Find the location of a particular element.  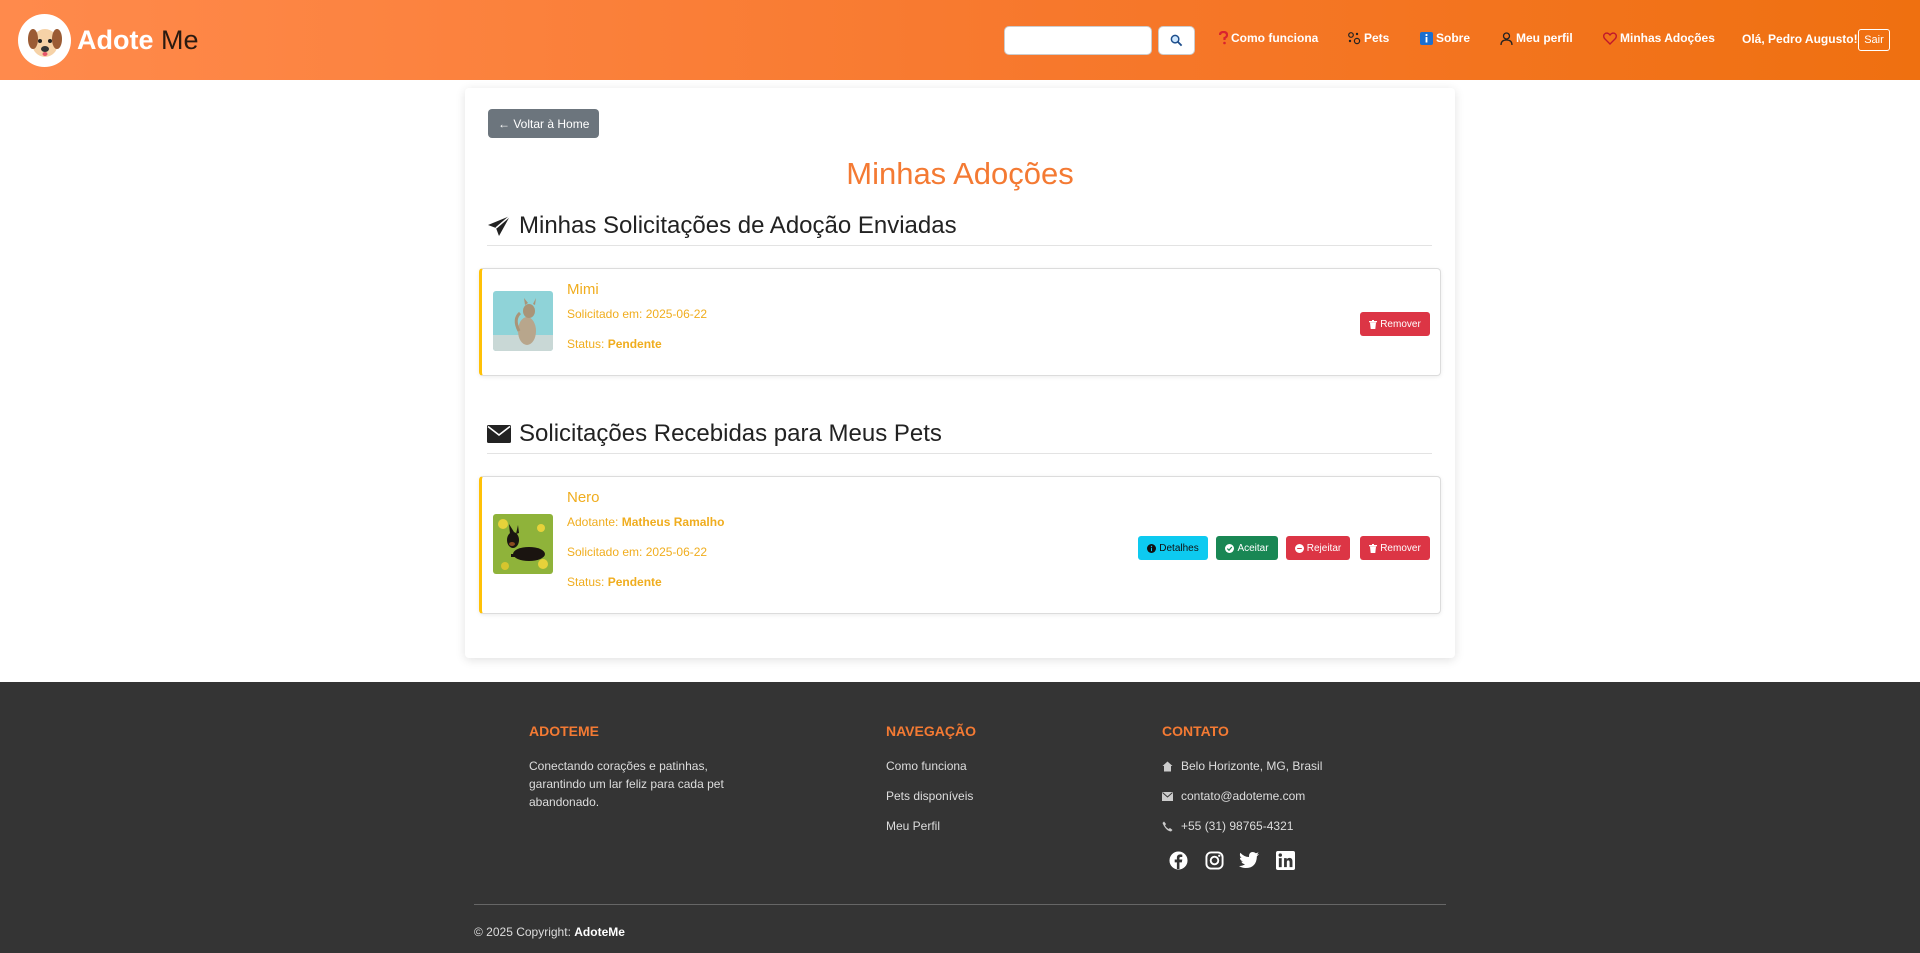

adopter-info: Adotante: Matheus Ramalho is located at coordinates (645, 522).